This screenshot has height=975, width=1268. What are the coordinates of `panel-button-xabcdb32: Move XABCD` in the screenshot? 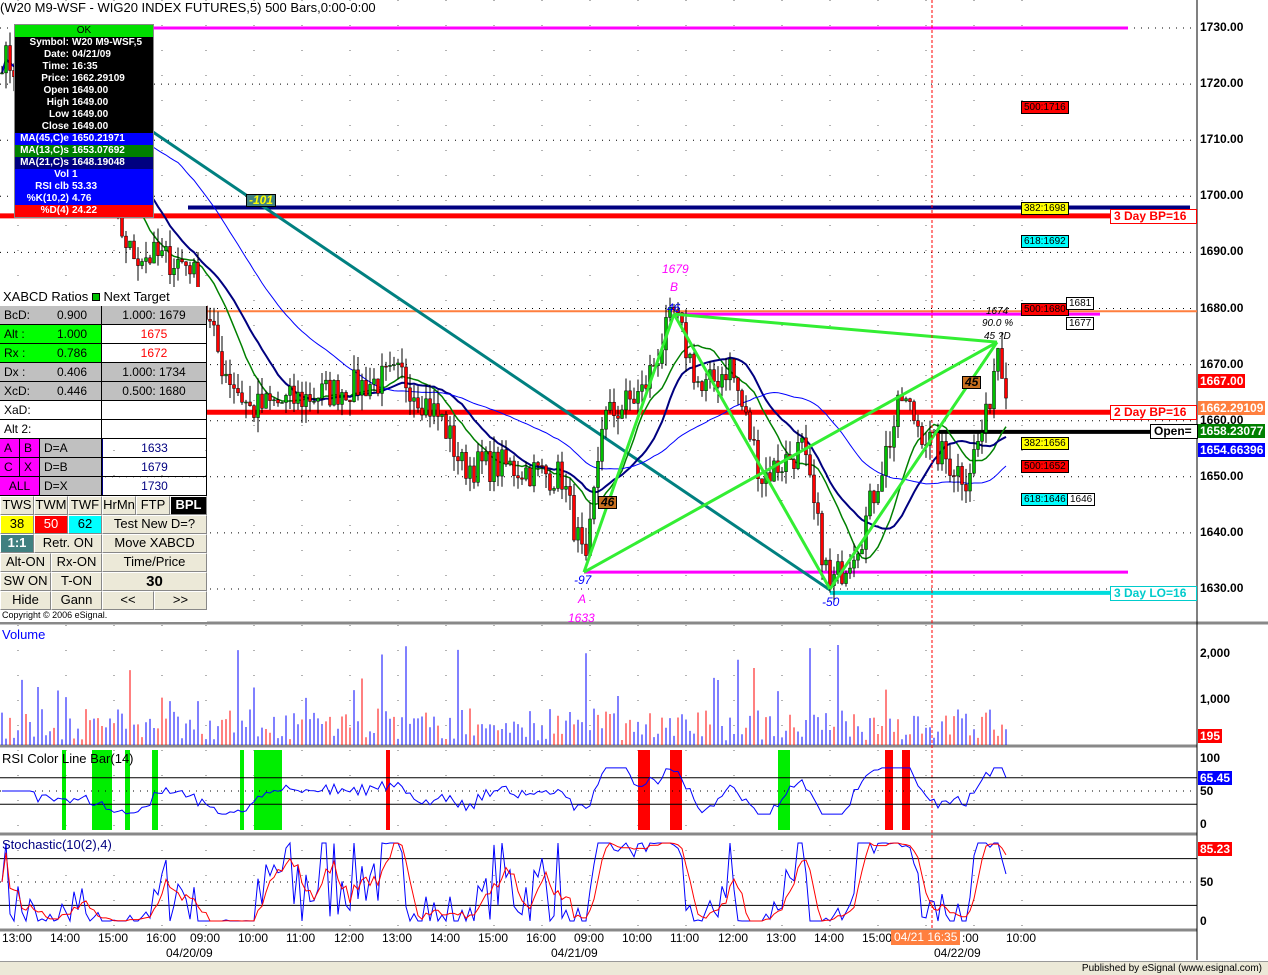 It's located at (154, 543).